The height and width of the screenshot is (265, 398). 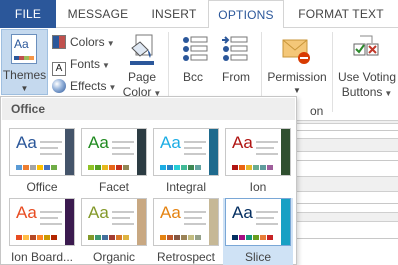 I want to click on ruler-line, so click(x=347, y=238).